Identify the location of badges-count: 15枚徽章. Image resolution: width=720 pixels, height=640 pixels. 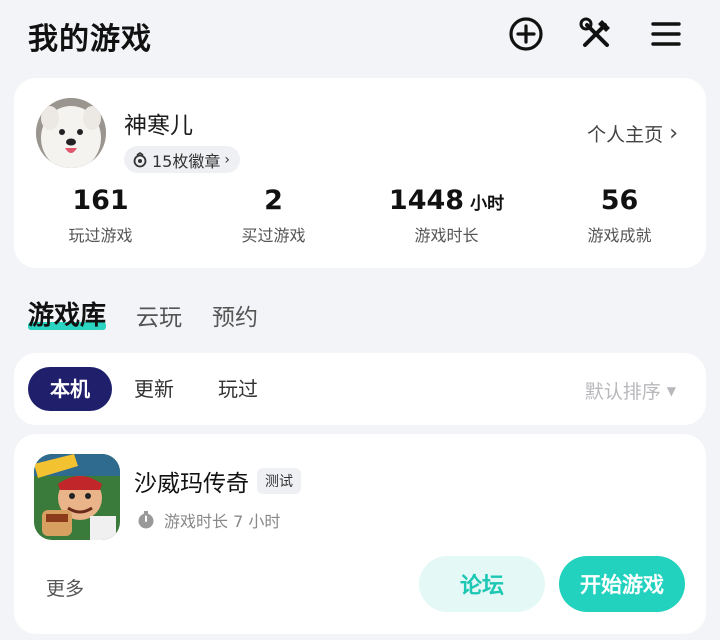
(186, 161).